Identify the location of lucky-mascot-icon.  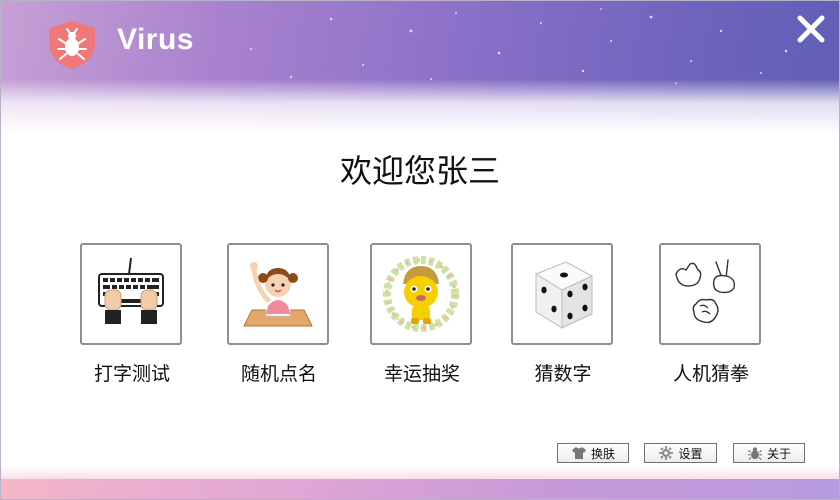
(421, 294).